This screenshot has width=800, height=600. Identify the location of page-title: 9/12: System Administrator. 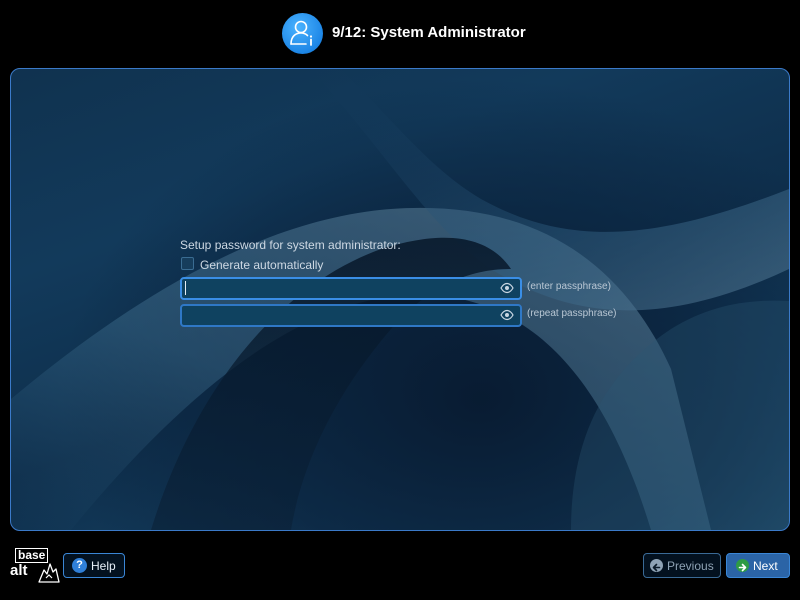
(429, 32).